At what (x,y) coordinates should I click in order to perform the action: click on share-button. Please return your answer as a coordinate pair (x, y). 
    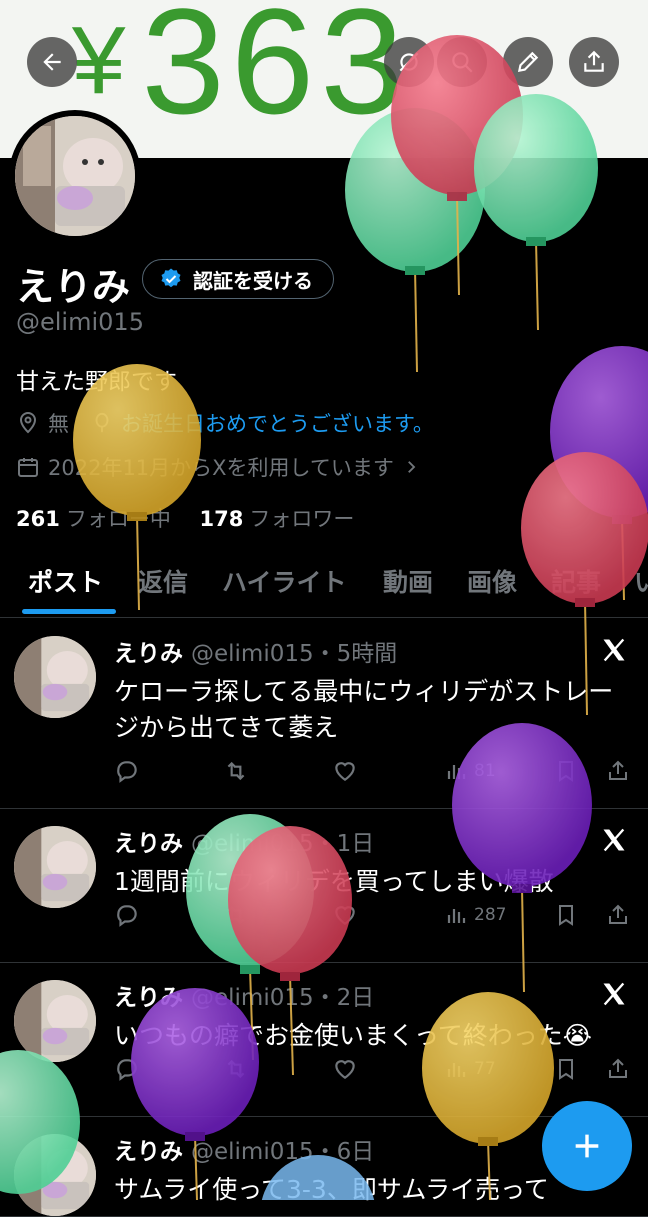
    Looking at the image, I should click on (594, 62).